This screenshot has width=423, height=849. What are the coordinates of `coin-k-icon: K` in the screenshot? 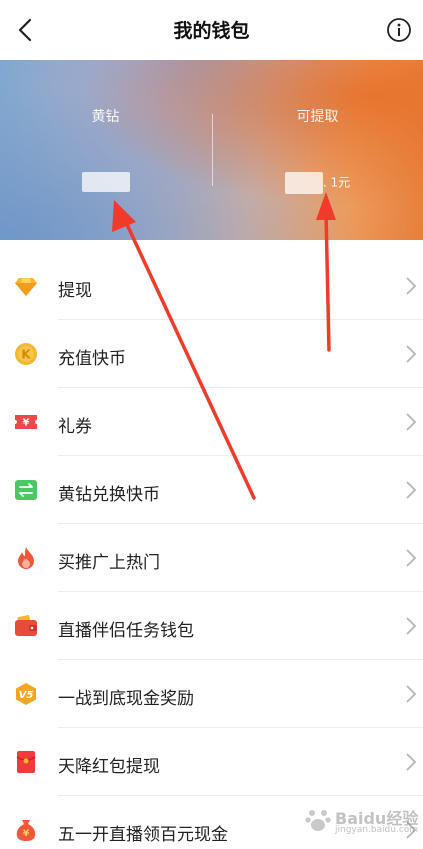 It's located at (26, 354).